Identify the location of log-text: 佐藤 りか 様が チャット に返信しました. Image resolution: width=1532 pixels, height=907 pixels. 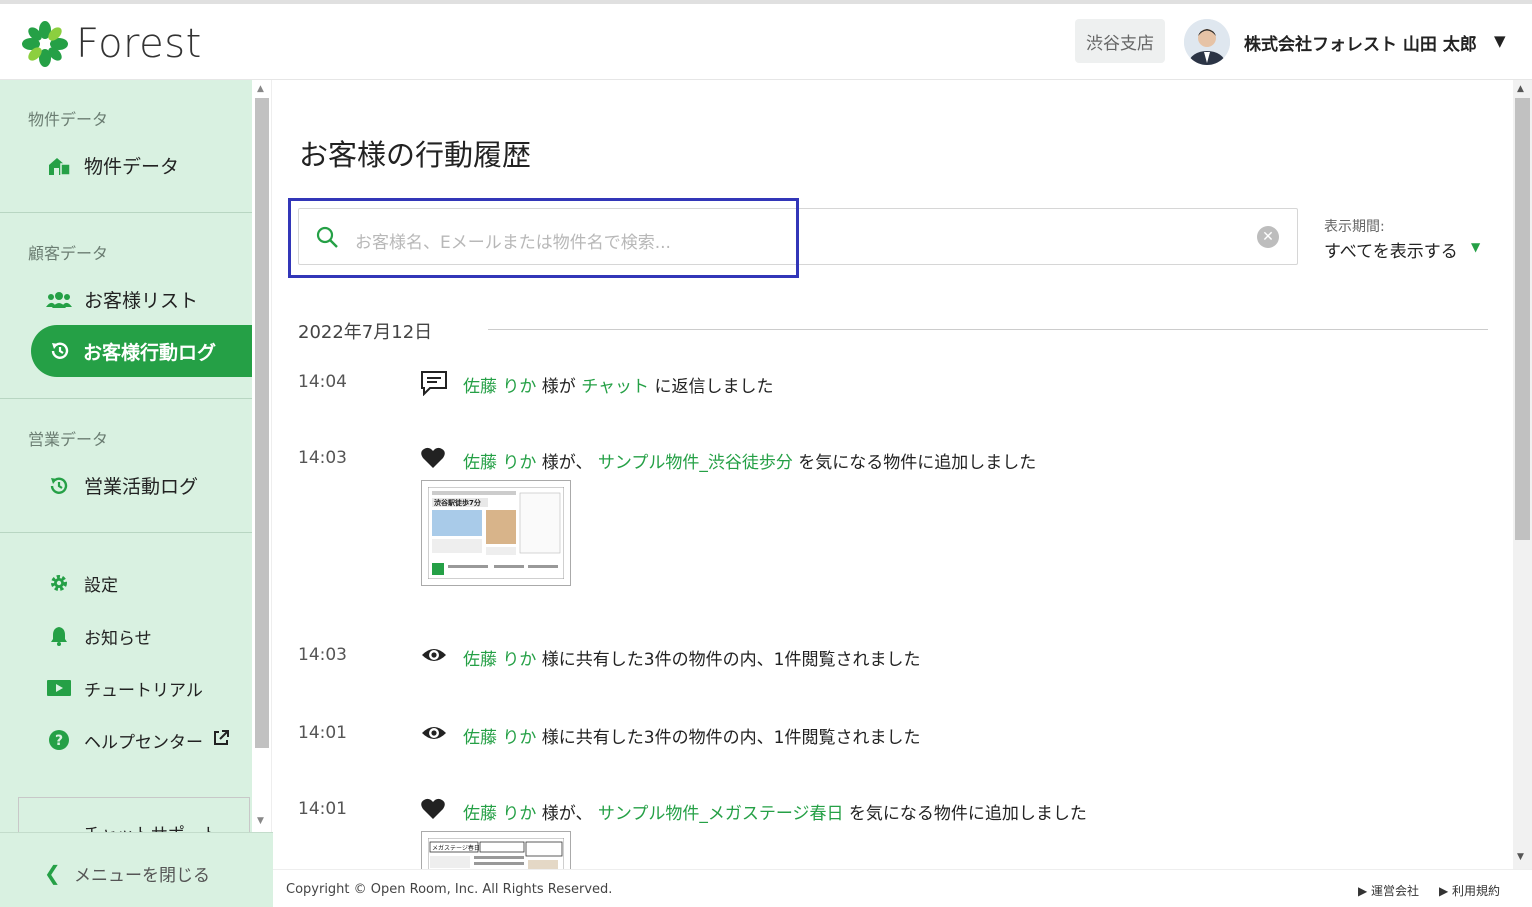
(618, 384).